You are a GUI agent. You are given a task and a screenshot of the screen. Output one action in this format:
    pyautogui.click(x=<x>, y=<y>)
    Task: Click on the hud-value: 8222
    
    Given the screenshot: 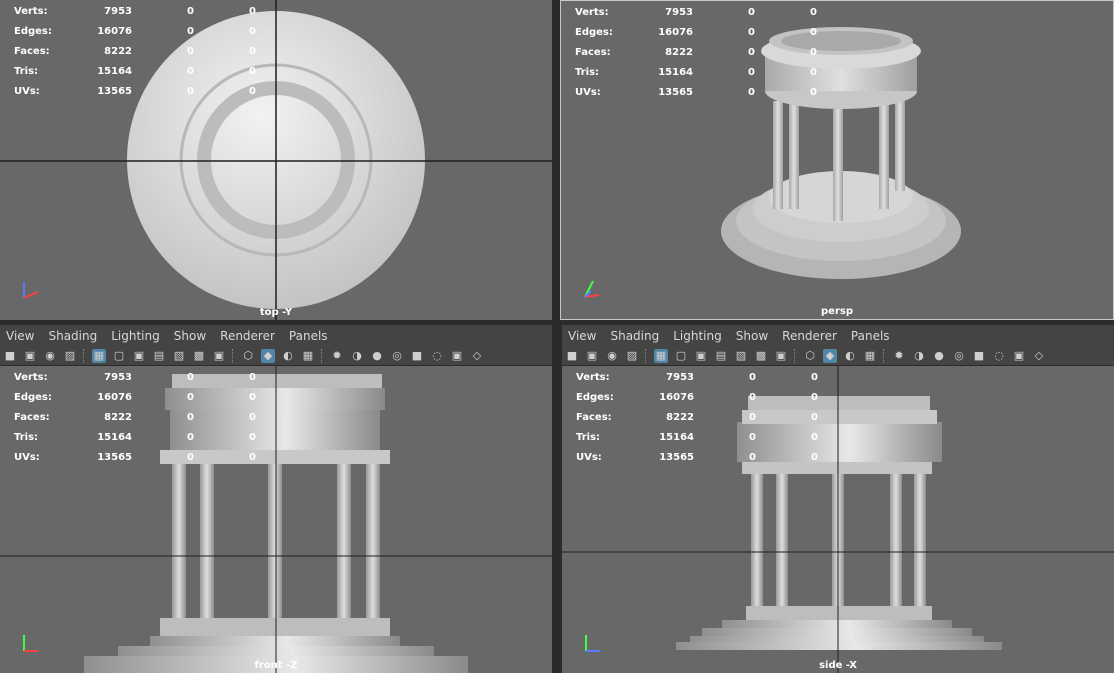 What is the action you would take?
    pyautogui.click(x=680, y=417)
    